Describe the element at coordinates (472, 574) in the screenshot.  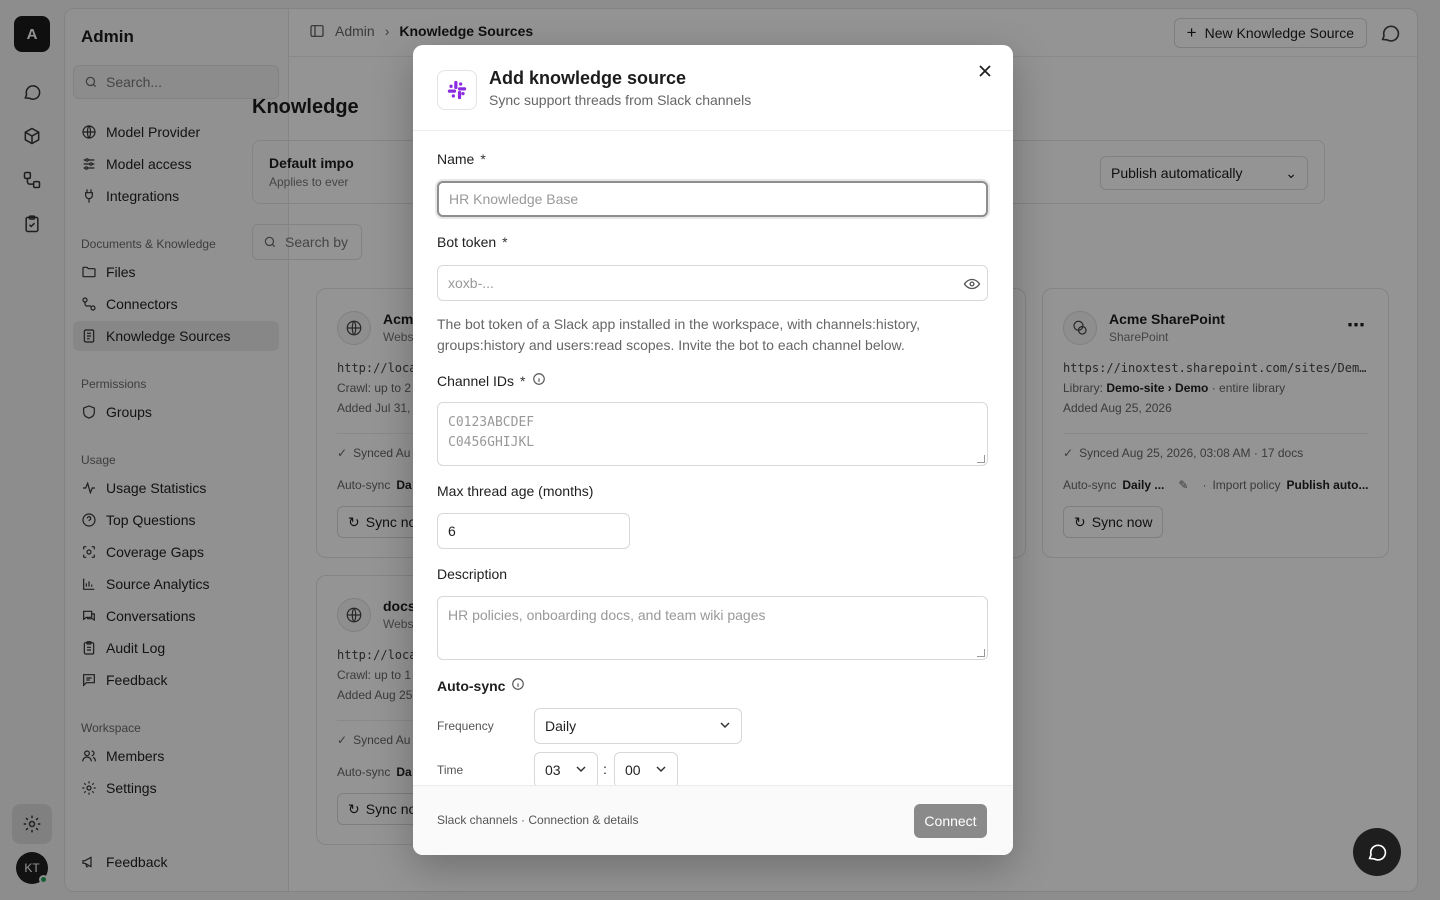
I see `description-label: Description` at that location.